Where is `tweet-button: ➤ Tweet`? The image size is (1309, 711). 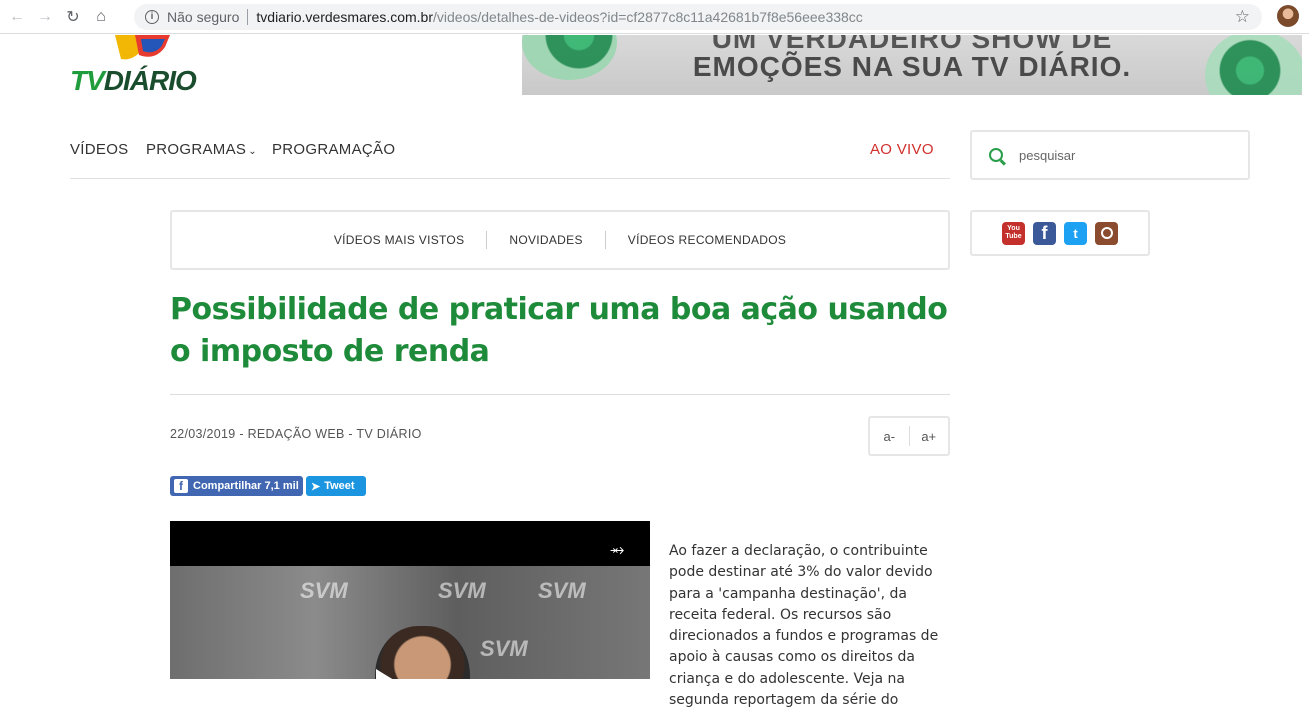
tweet-button: ➤ Tweet is located at coordinates (336, 486).